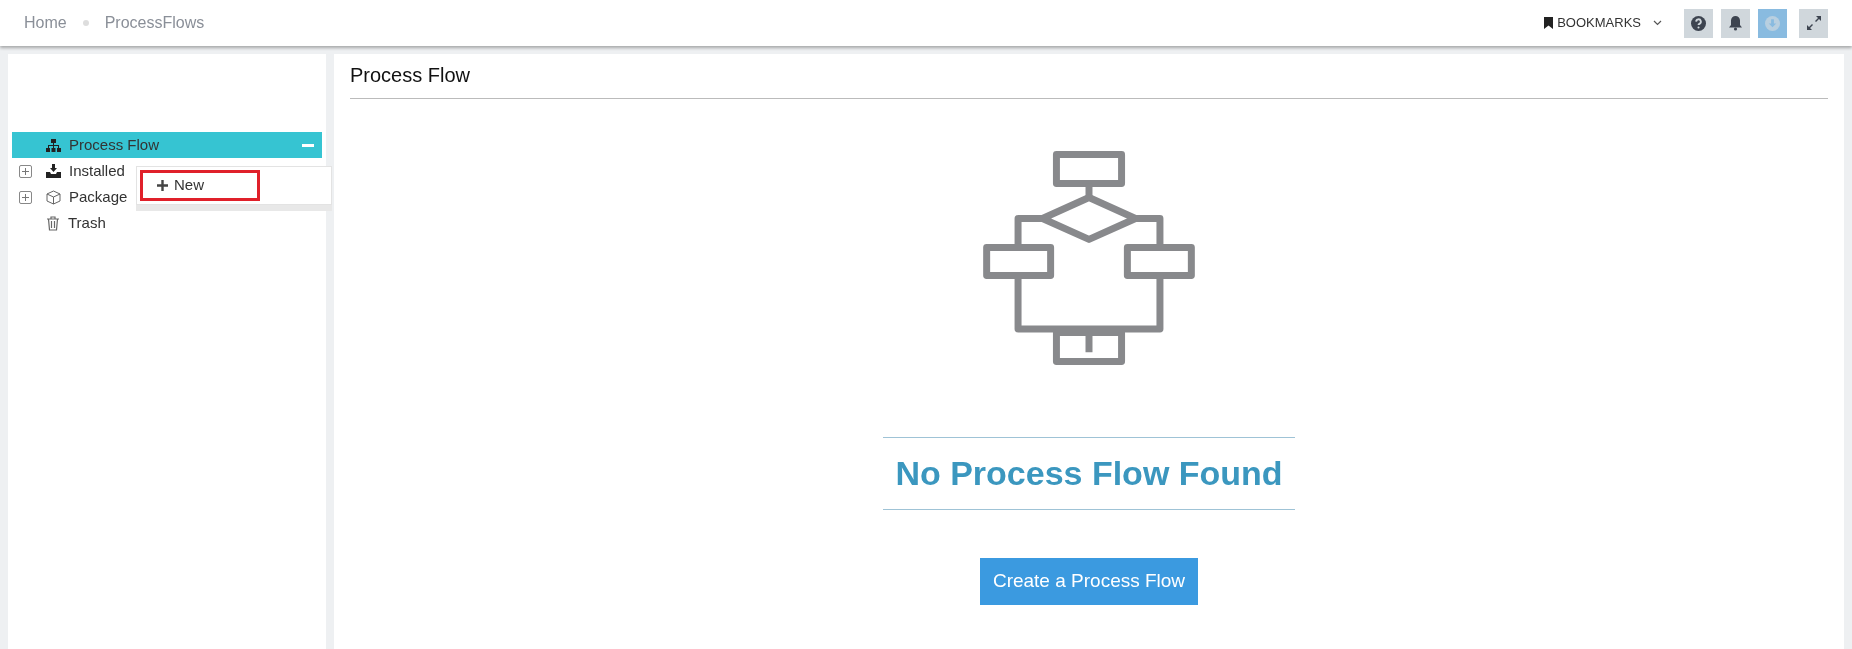 The height and width of the screenshot is (649, 1852). What do you see at coordinates (1089, 473) in the screenshot?
I see `empty-state-message: No Process Flow Found` at bounding box center [1089, 473].